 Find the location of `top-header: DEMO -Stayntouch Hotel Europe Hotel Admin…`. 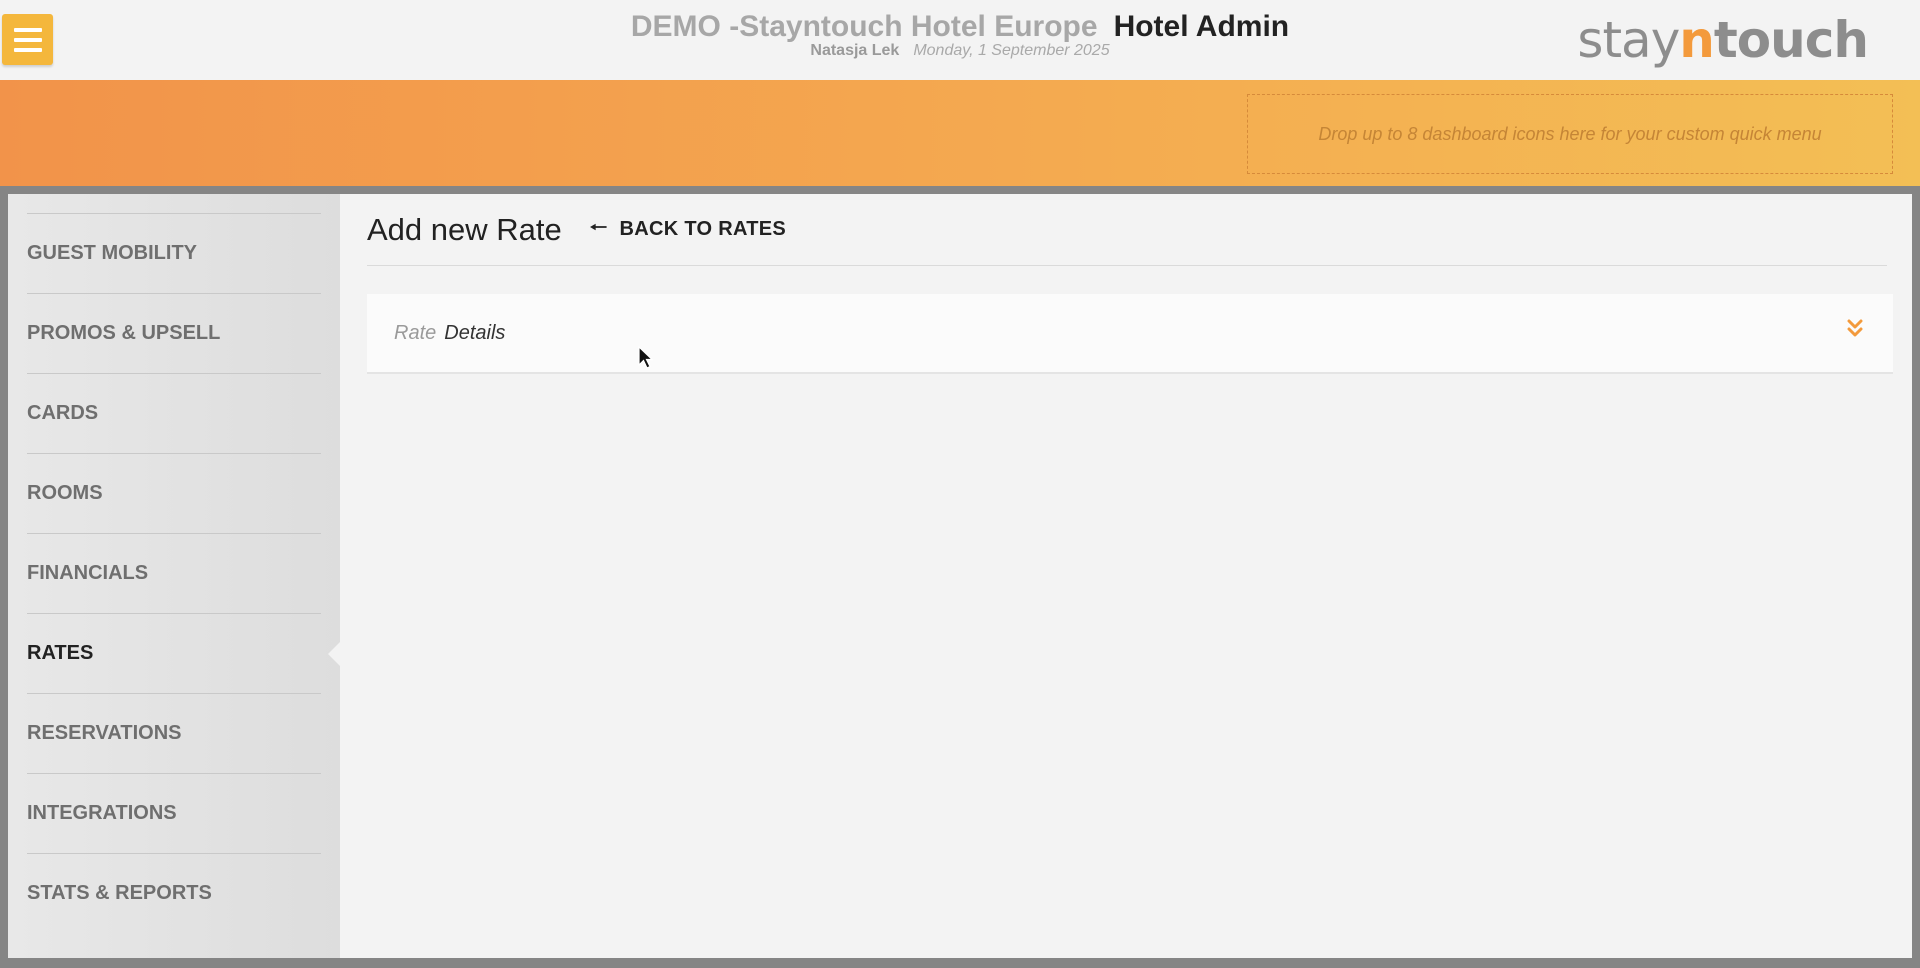

top-header: DEMO -Stayntouch Hotel Europe Hotel Admin… is located at coordinates (960, 40).